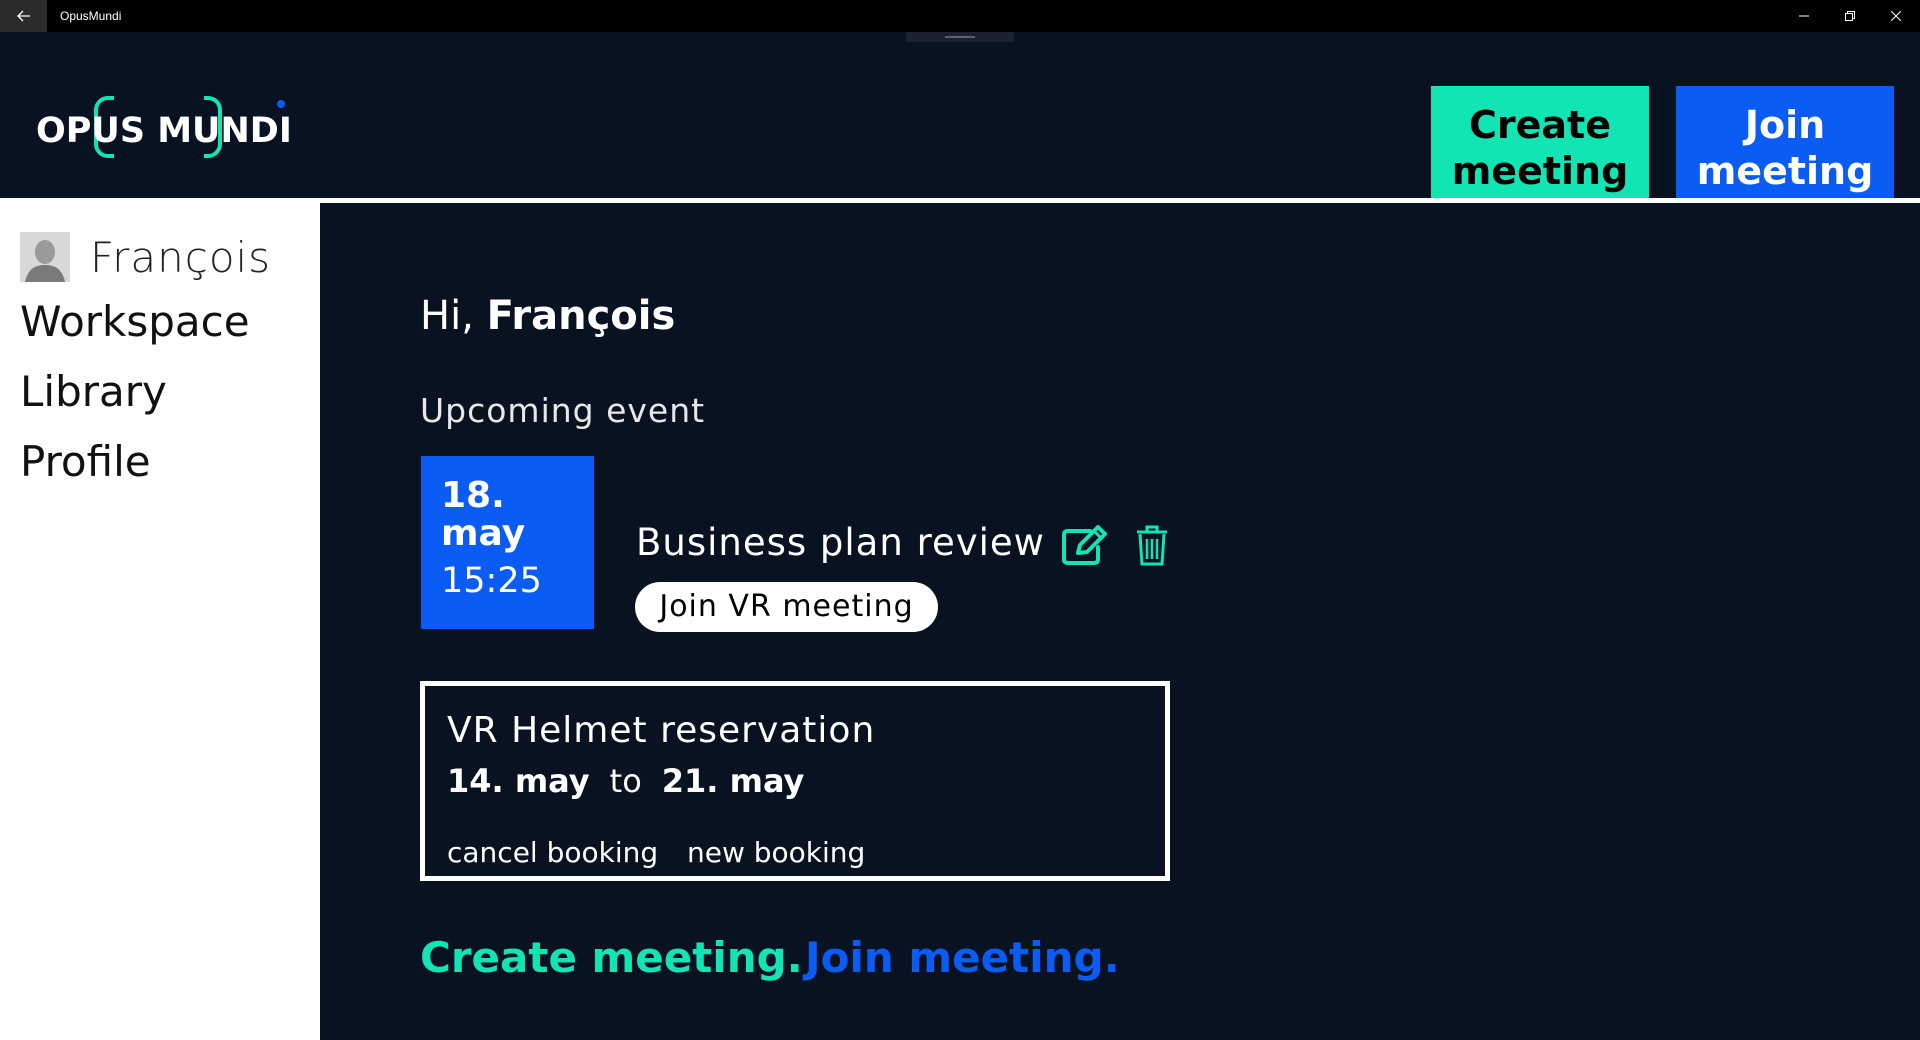 This screenshot has width=1920, height=1040. I want to click on svg-text: OPUS MUNDI, so click(164, 131).